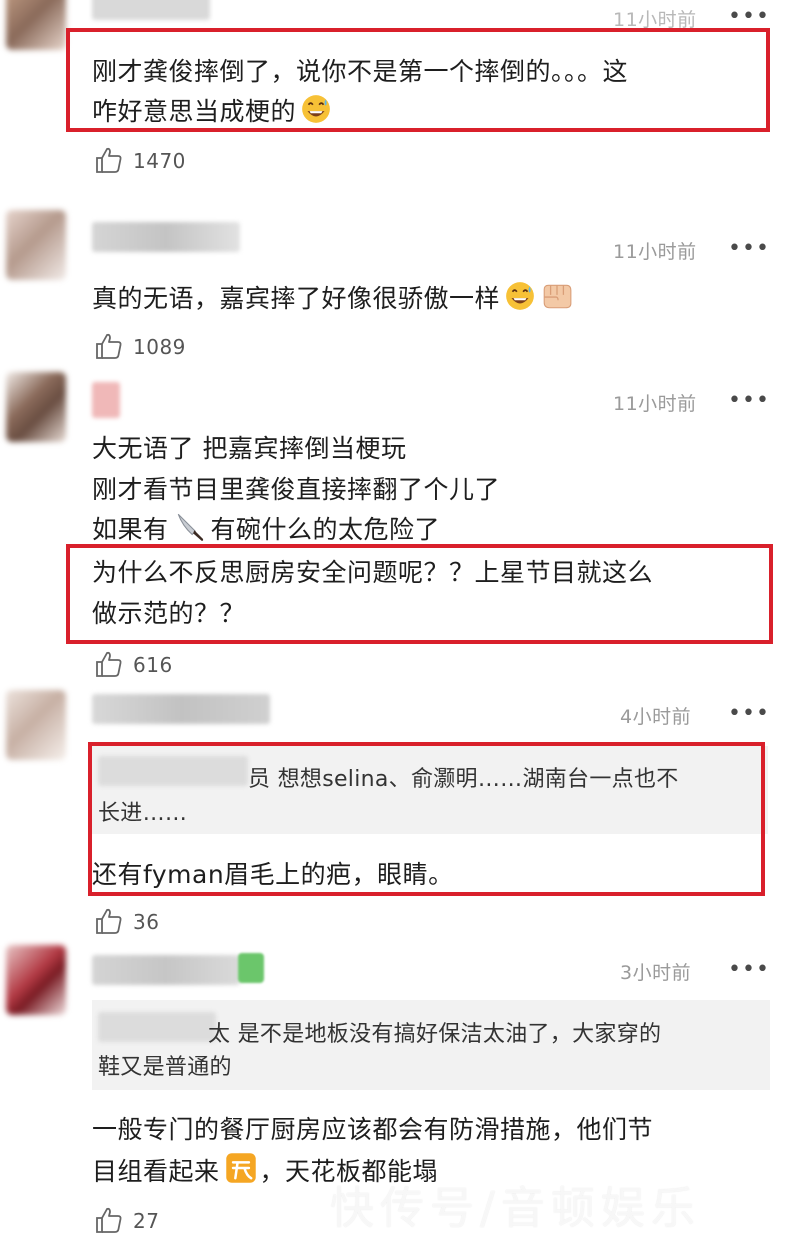 The width and height of the screenshot is (788, 1240). What do you see at coordinates (251, 968) in the screenshot?
I see `fan-badge-icon` at bounding box center [251, 968].